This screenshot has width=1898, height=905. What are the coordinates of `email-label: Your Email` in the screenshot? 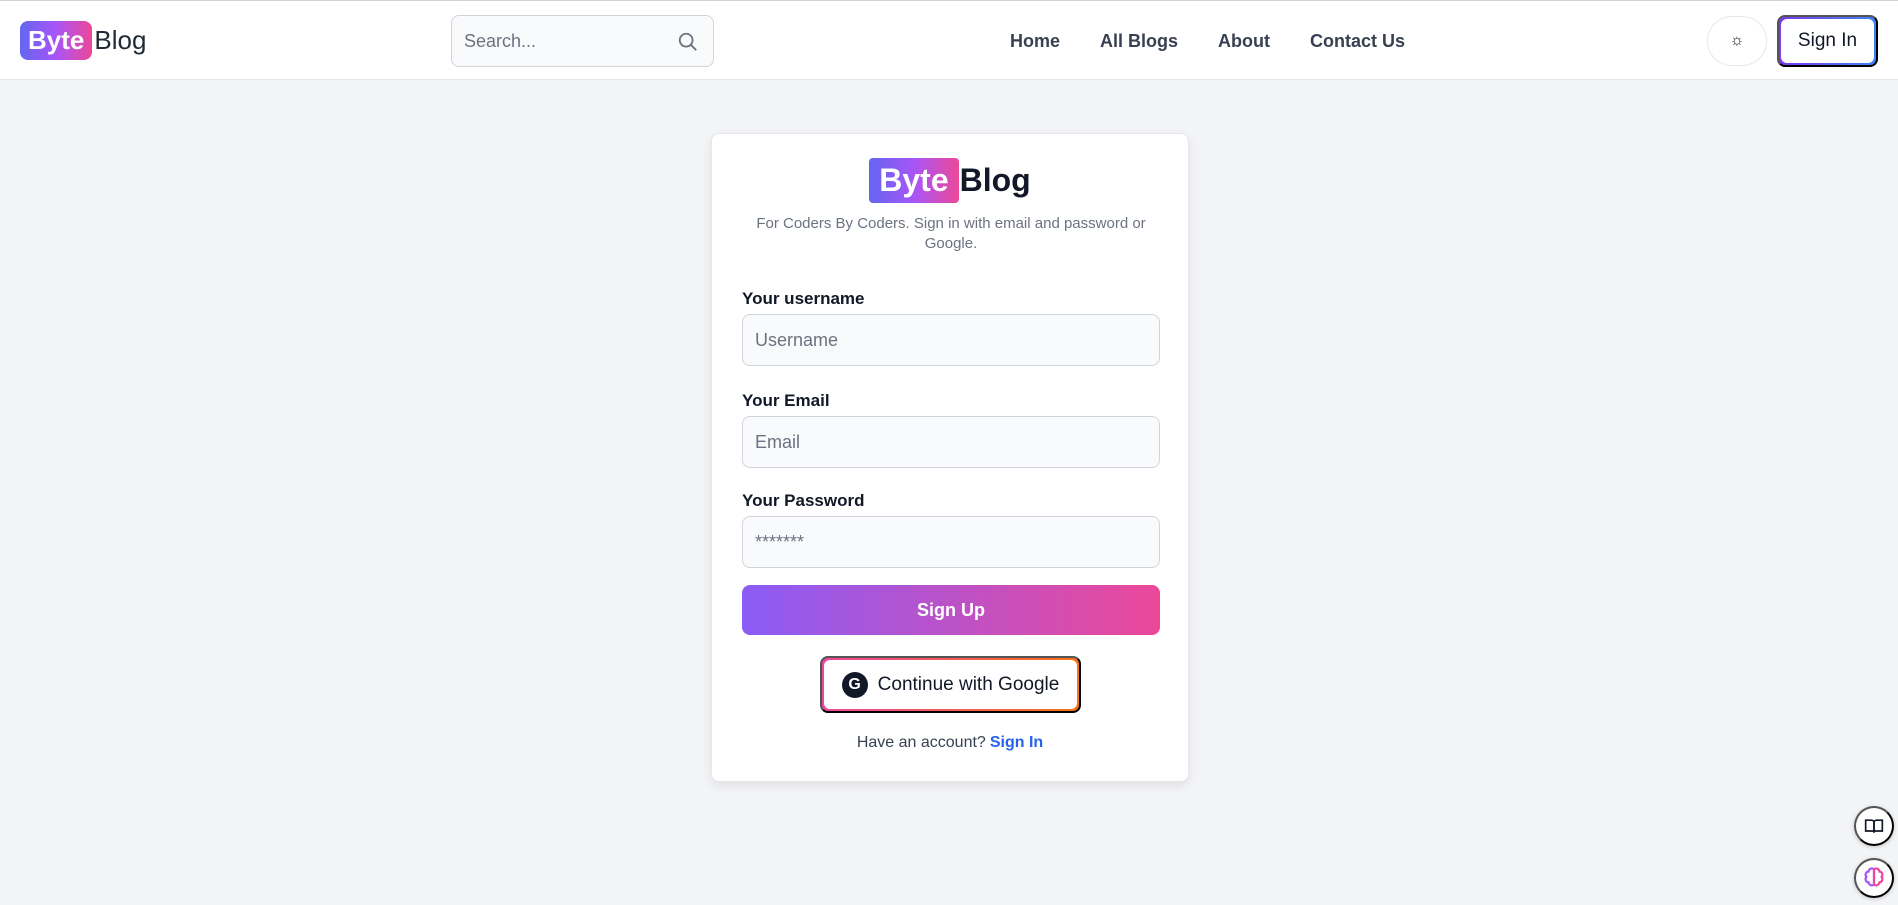 It's located at (786, 400).